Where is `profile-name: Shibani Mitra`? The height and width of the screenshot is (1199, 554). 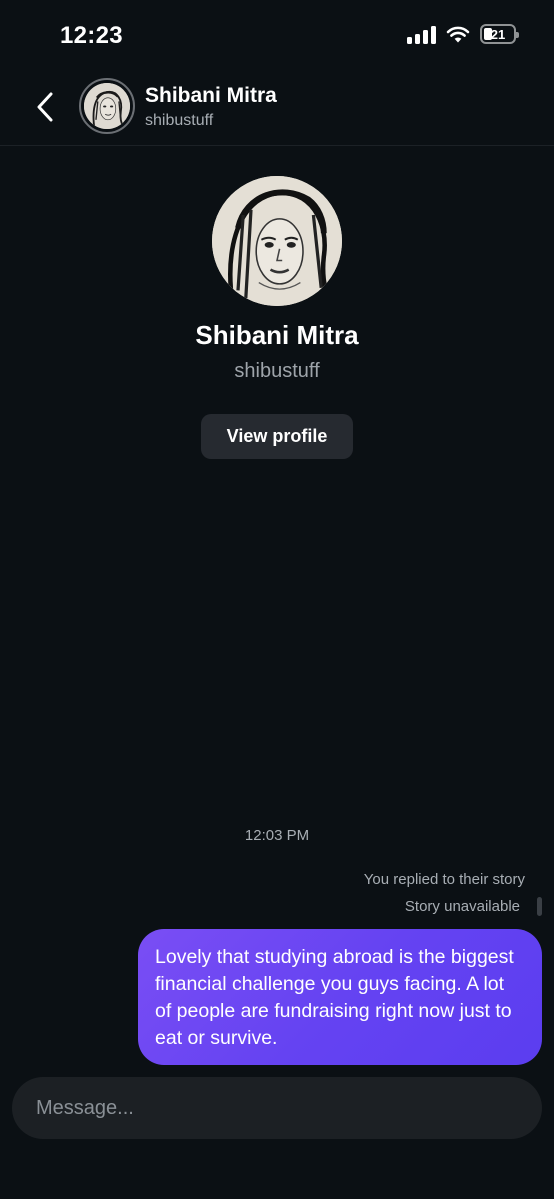 profile-name: Shibani Mitra is located at coordinates (277, 335).